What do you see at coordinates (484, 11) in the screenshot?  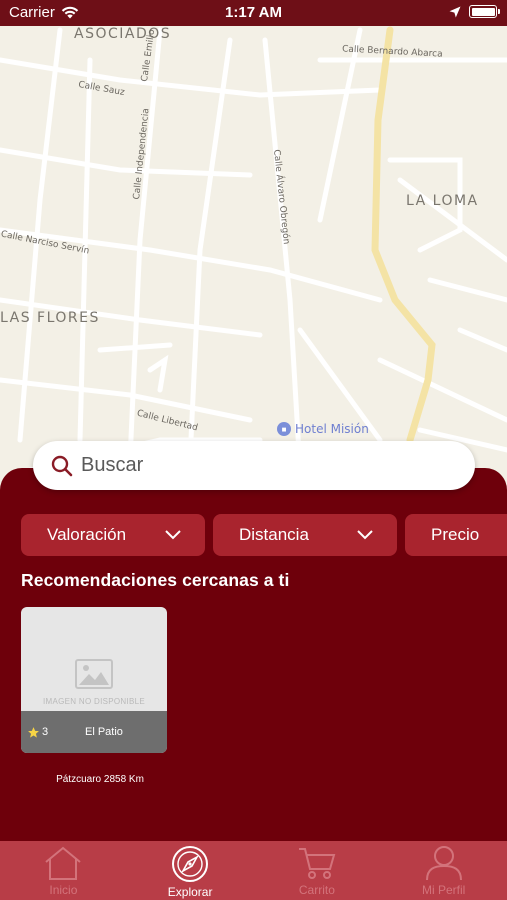 I see `battery-icon` at bounding box center [484, 11].